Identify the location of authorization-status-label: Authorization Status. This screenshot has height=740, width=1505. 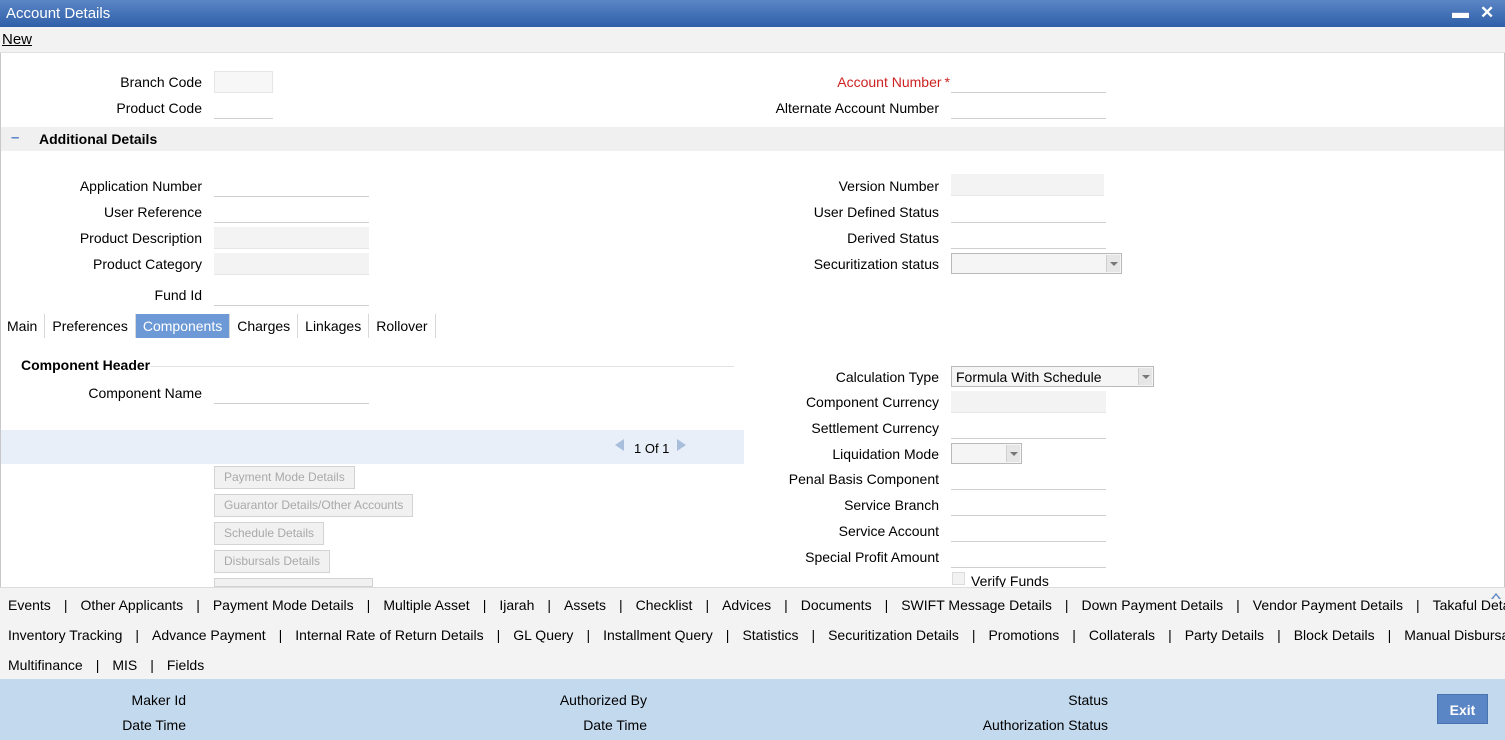
(1045, 725).